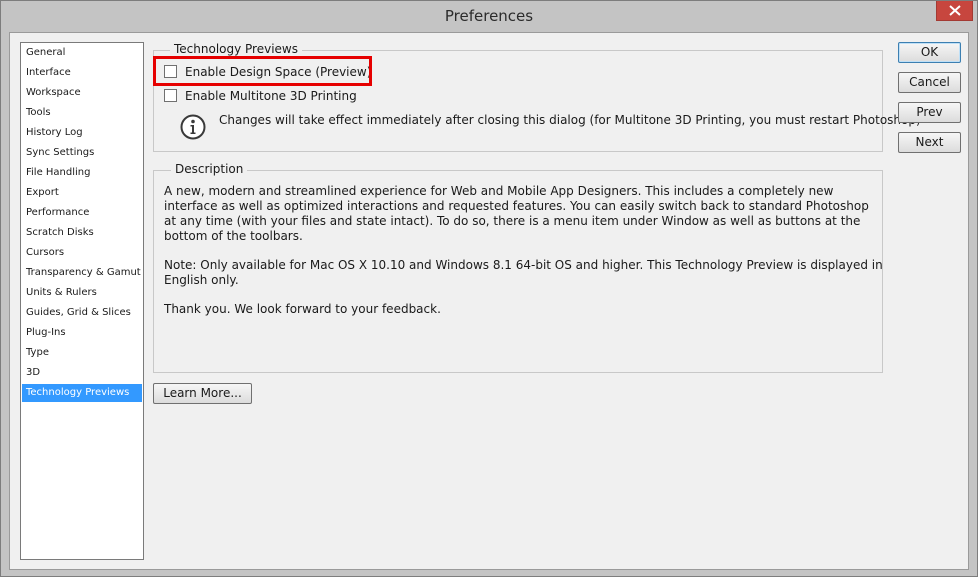 The image size is (978, 577). Describe the element at coordinates (82, 393) in the screenshot. I see `sidebar-item-technology-previews: Technology Previews` at that location.